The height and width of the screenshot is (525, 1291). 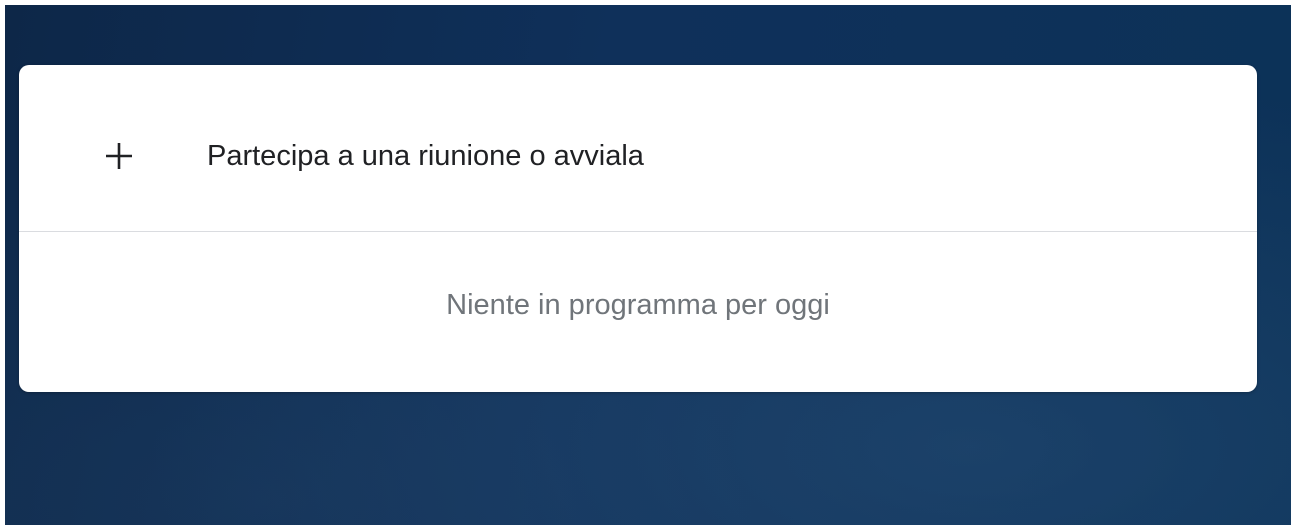 I want to click on join-meeting-label: Partecipa a una riunione o avviala, so click(x=425, y=156).